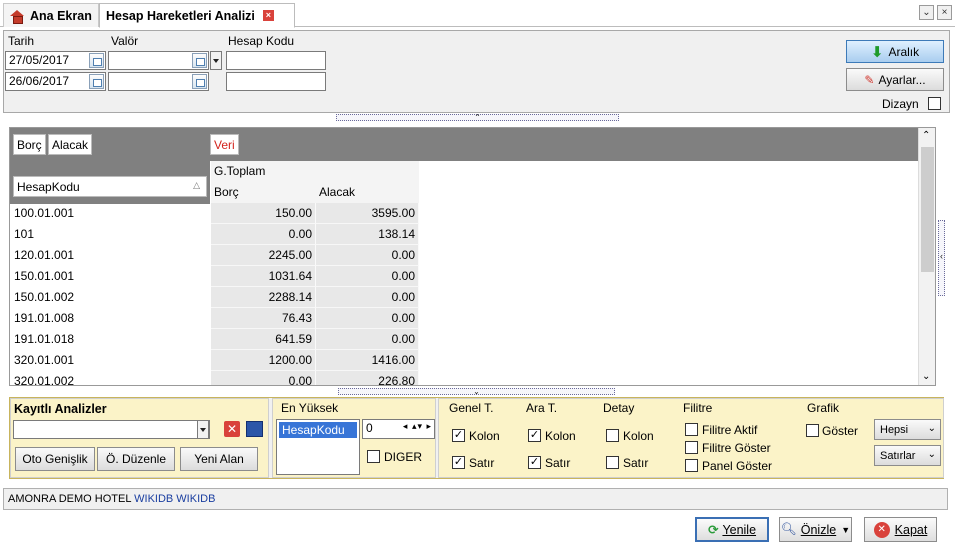 The width and height of the screenshot is (955, 553). I want to click on cell-alacak: 226.80, so click(367, 378).